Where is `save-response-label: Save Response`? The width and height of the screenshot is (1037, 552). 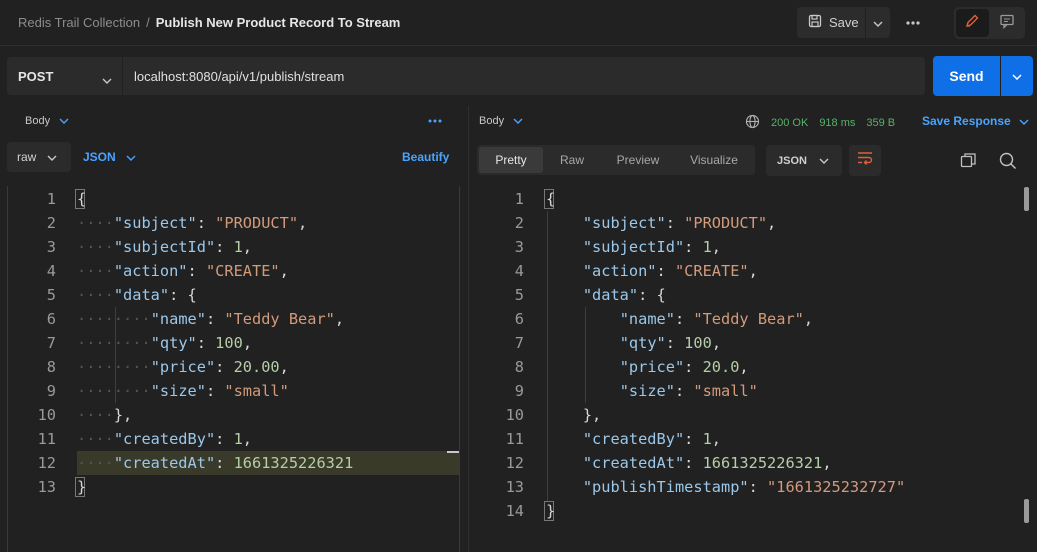 save-response-label: Save Response is located at coordinates (966, 121).